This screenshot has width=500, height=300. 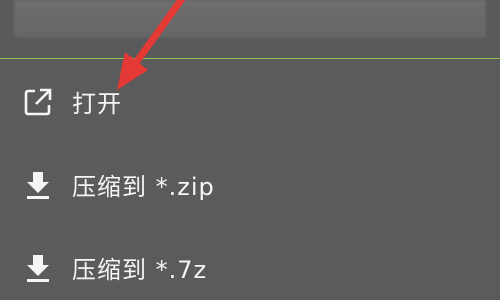 I want to click on menu-item-label: 压缩到 *.zip, so click(x=143, y=187).